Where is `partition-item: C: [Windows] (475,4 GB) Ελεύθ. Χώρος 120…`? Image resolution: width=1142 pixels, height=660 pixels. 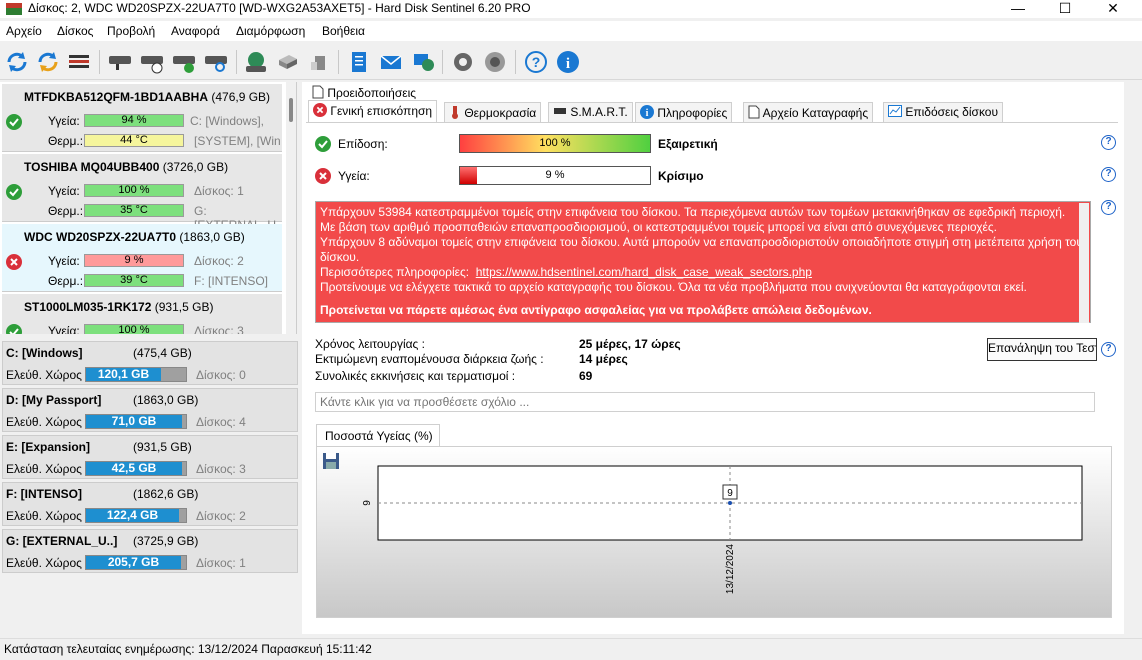
partition-item: C: [Windows] (475,4 GB) Ελεύθ. Χώρος 120… is located at coordinates (150, 363).